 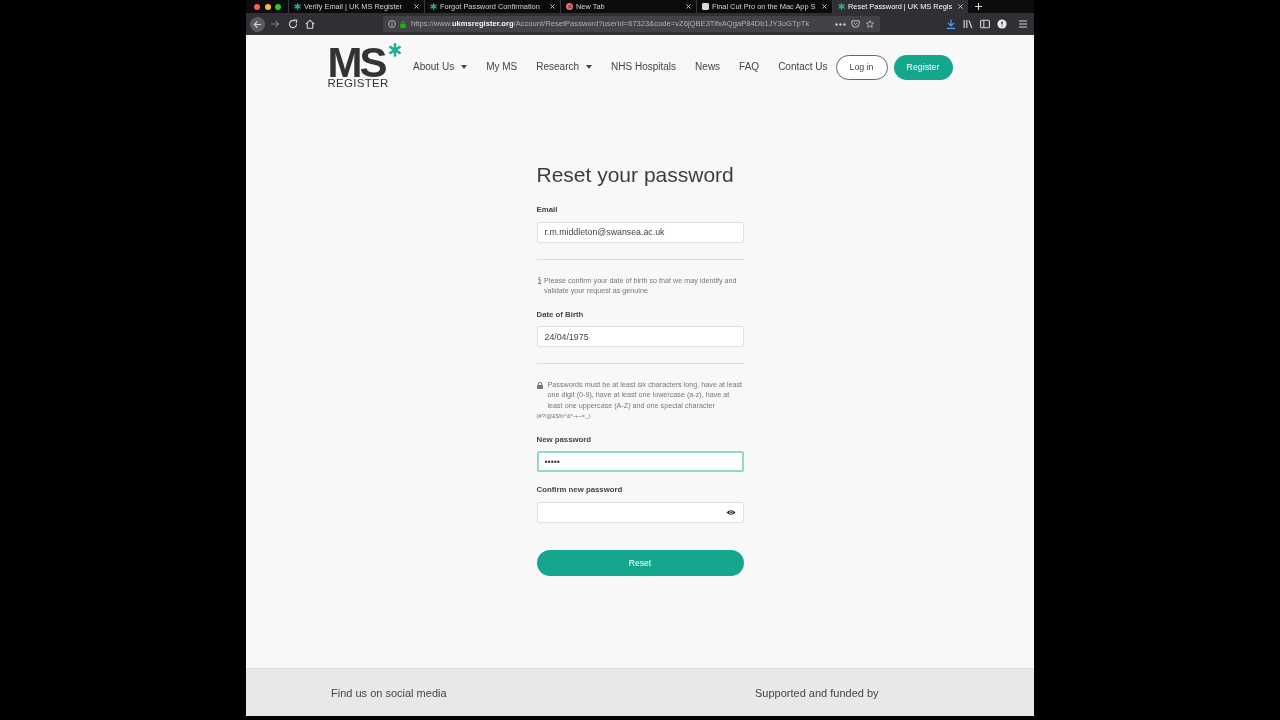 I want to click on logo-subtitle: REGISTER, so click(x=358, y=83).